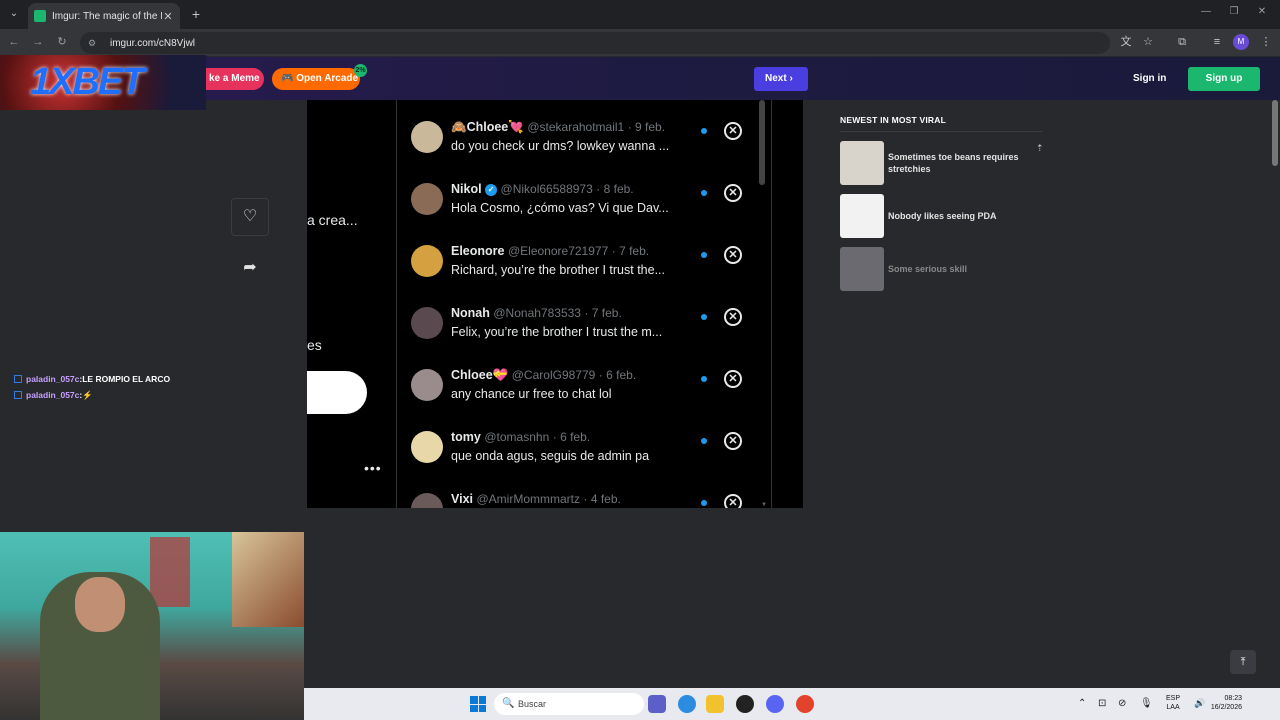 This screenshot has width=1280, height=720. I want to click on sign-in-link: Sign in, so click(1149, 78).